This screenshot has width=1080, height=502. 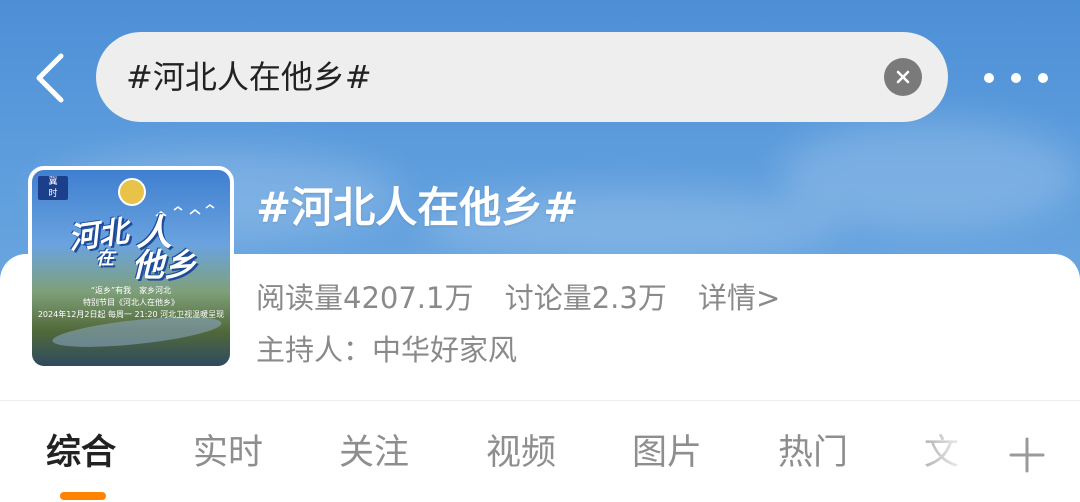 What do you see at coordinates (813, 453) in the screenshot?
I see `tab-hot: 热门` at bounding box center [813, 453].